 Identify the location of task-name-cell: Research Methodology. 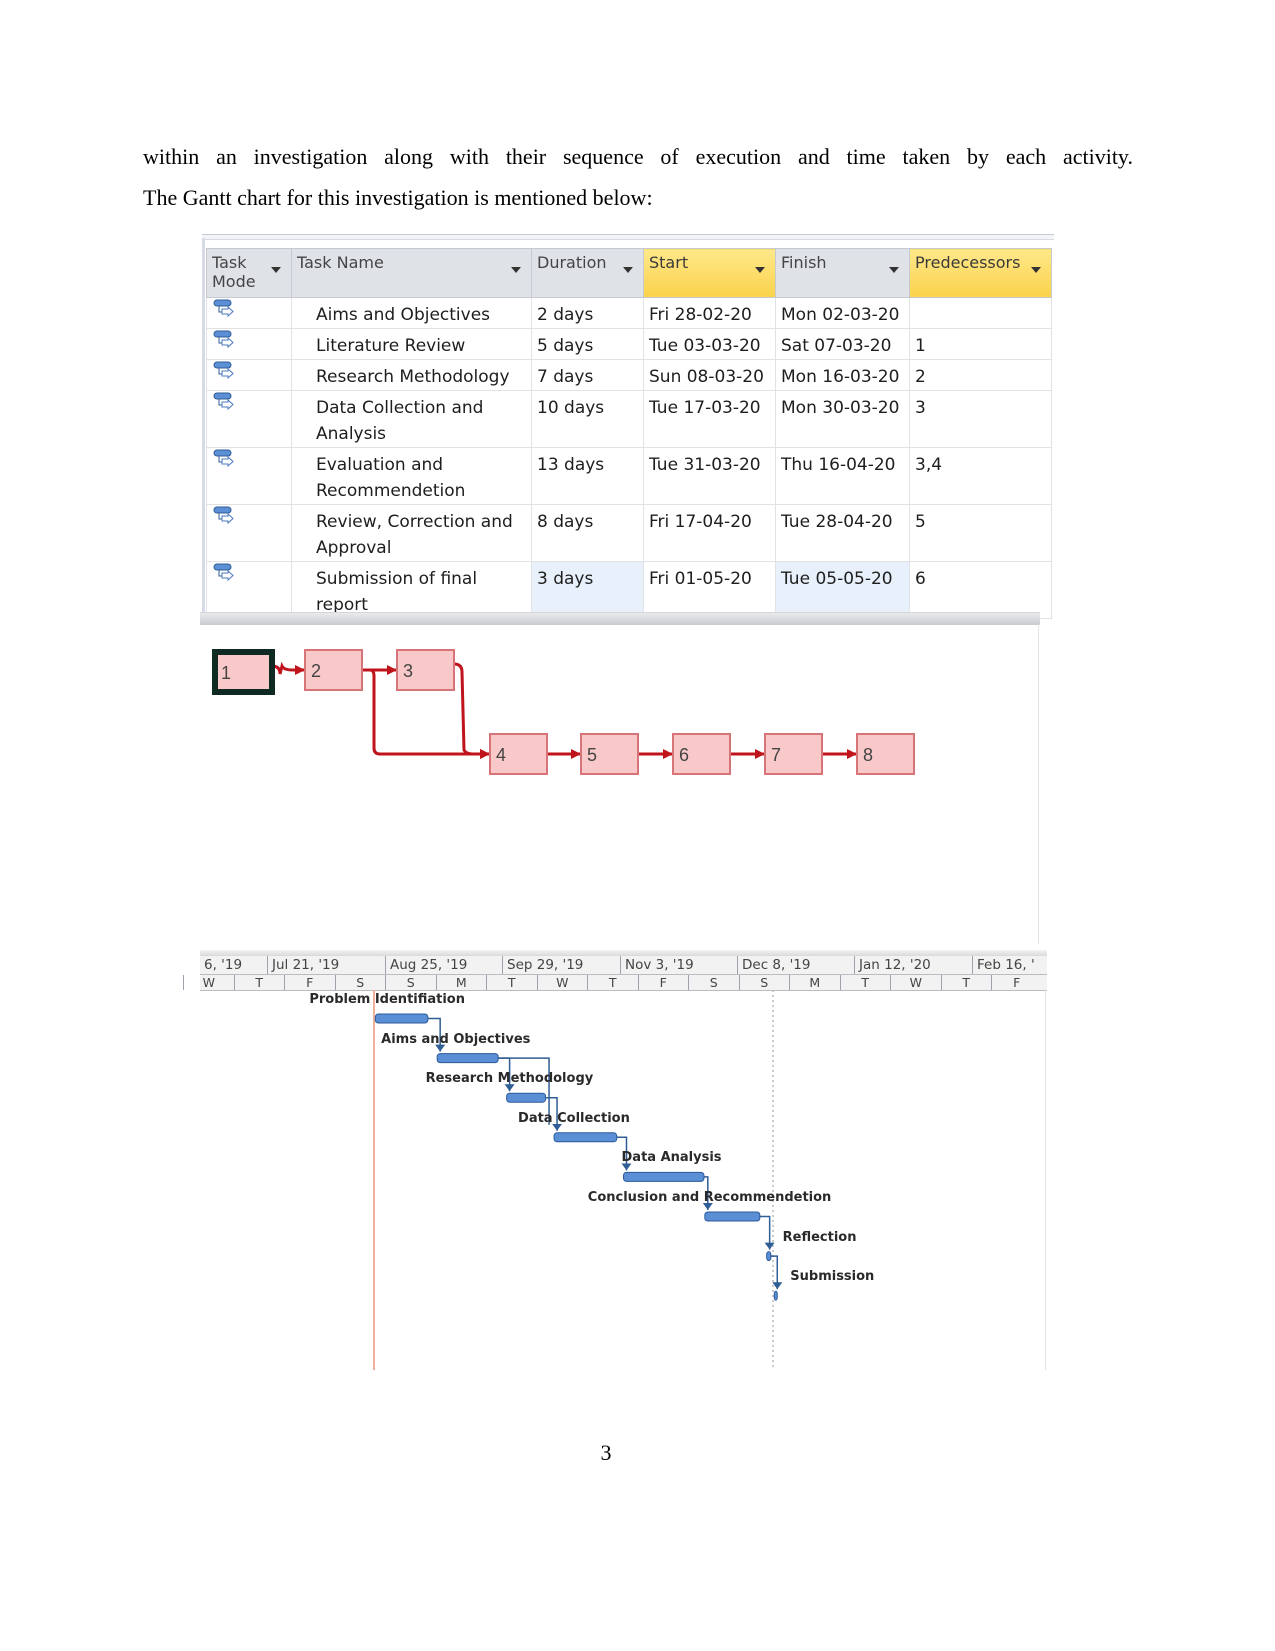
(411, 375).